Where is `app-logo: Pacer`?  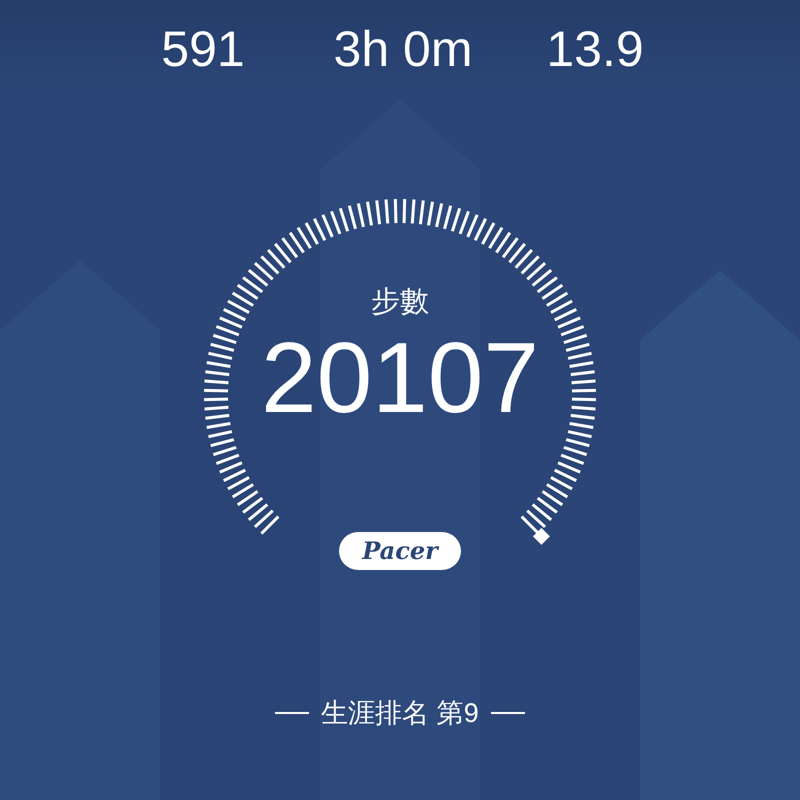
app-logo: Pacer is located at coordinates (400, 551).